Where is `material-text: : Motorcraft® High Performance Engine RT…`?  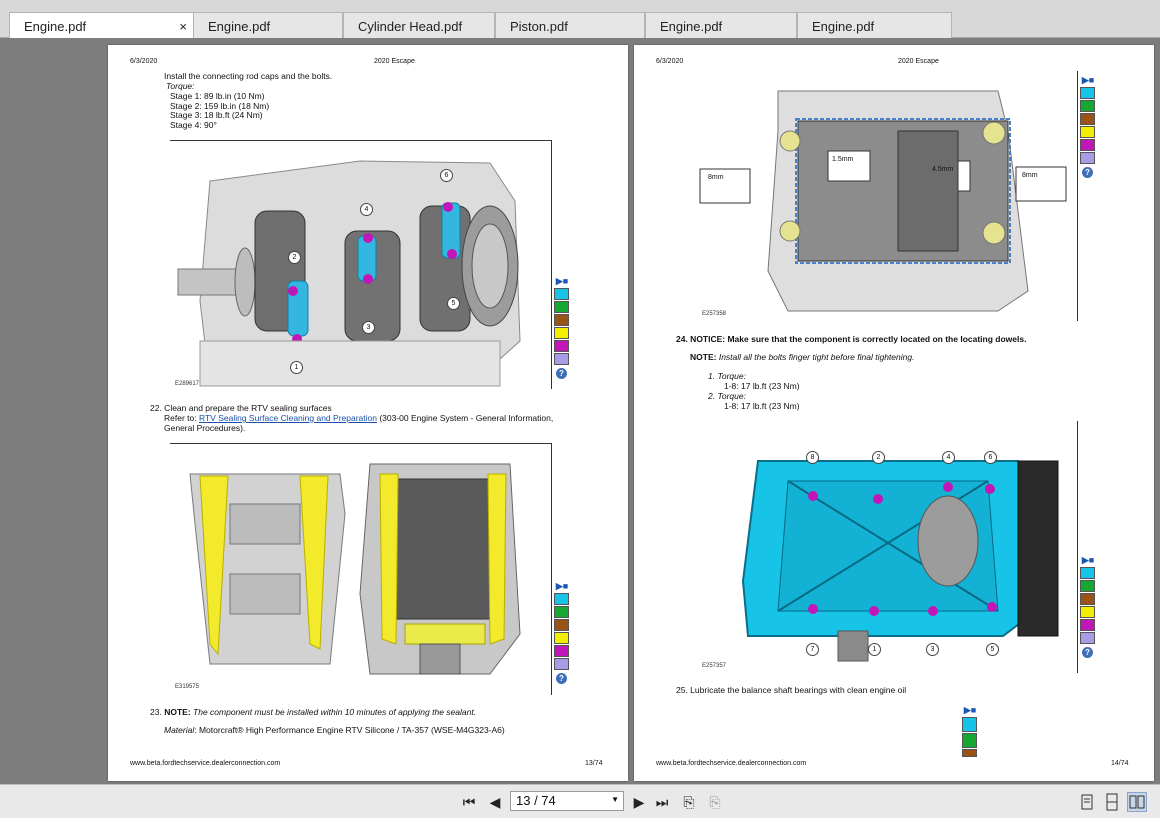 material-text: : Motorcraft® High Performance Engine RT… is located at coordinates (349, 730).